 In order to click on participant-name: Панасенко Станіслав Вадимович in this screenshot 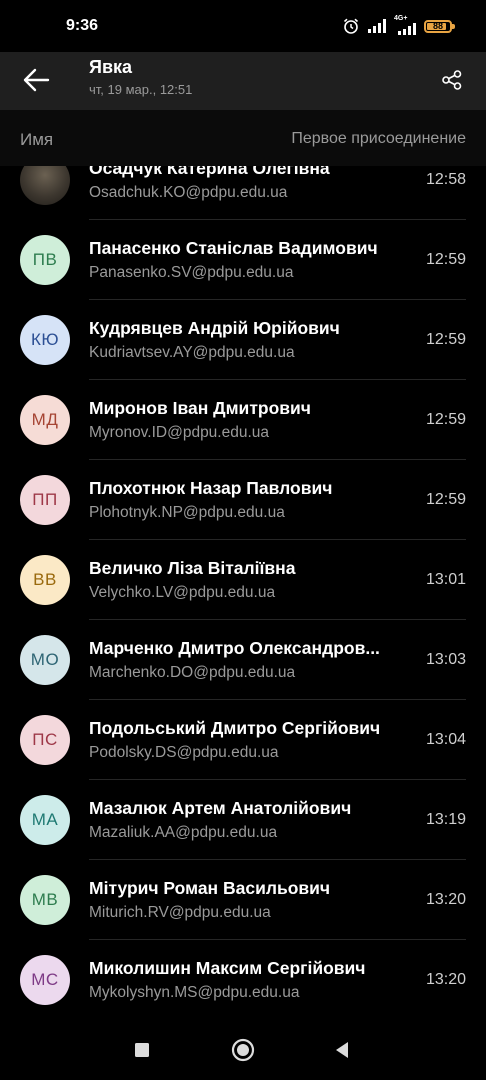, I will do `click(233, 248)`.